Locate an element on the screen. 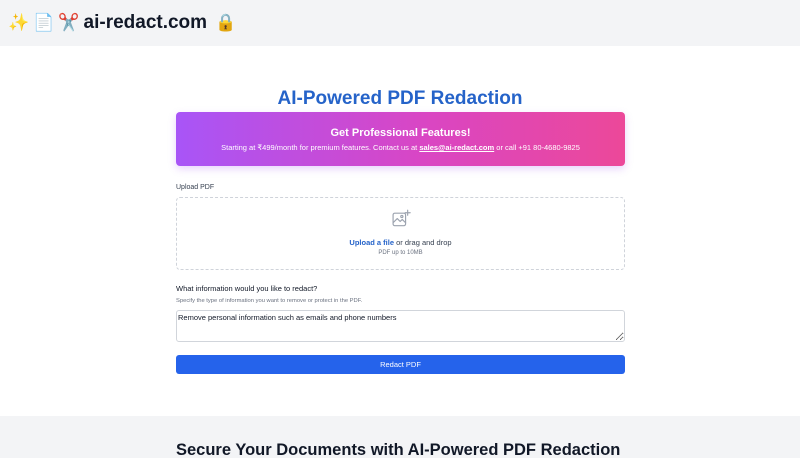 Image resolution: width=800 pixels, height=458 pixels. document-icon: 📄 is located at coordinates (44, 23).